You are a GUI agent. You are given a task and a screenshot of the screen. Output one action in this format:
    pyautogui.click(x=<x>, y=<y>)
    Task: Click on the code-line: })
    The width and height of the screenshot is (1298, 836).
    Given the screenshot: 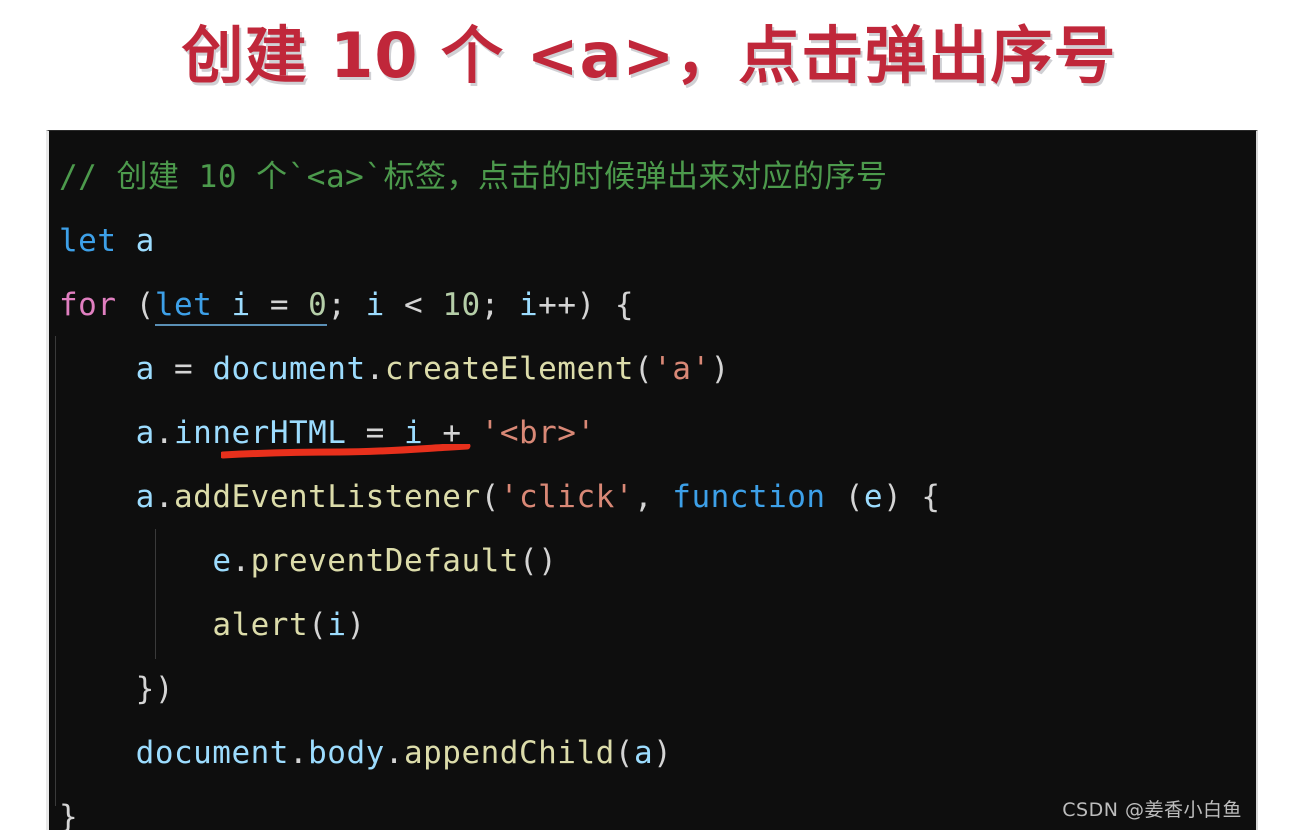 What is the action you would take?
    pyautogui.click(x=657, y=689)
    